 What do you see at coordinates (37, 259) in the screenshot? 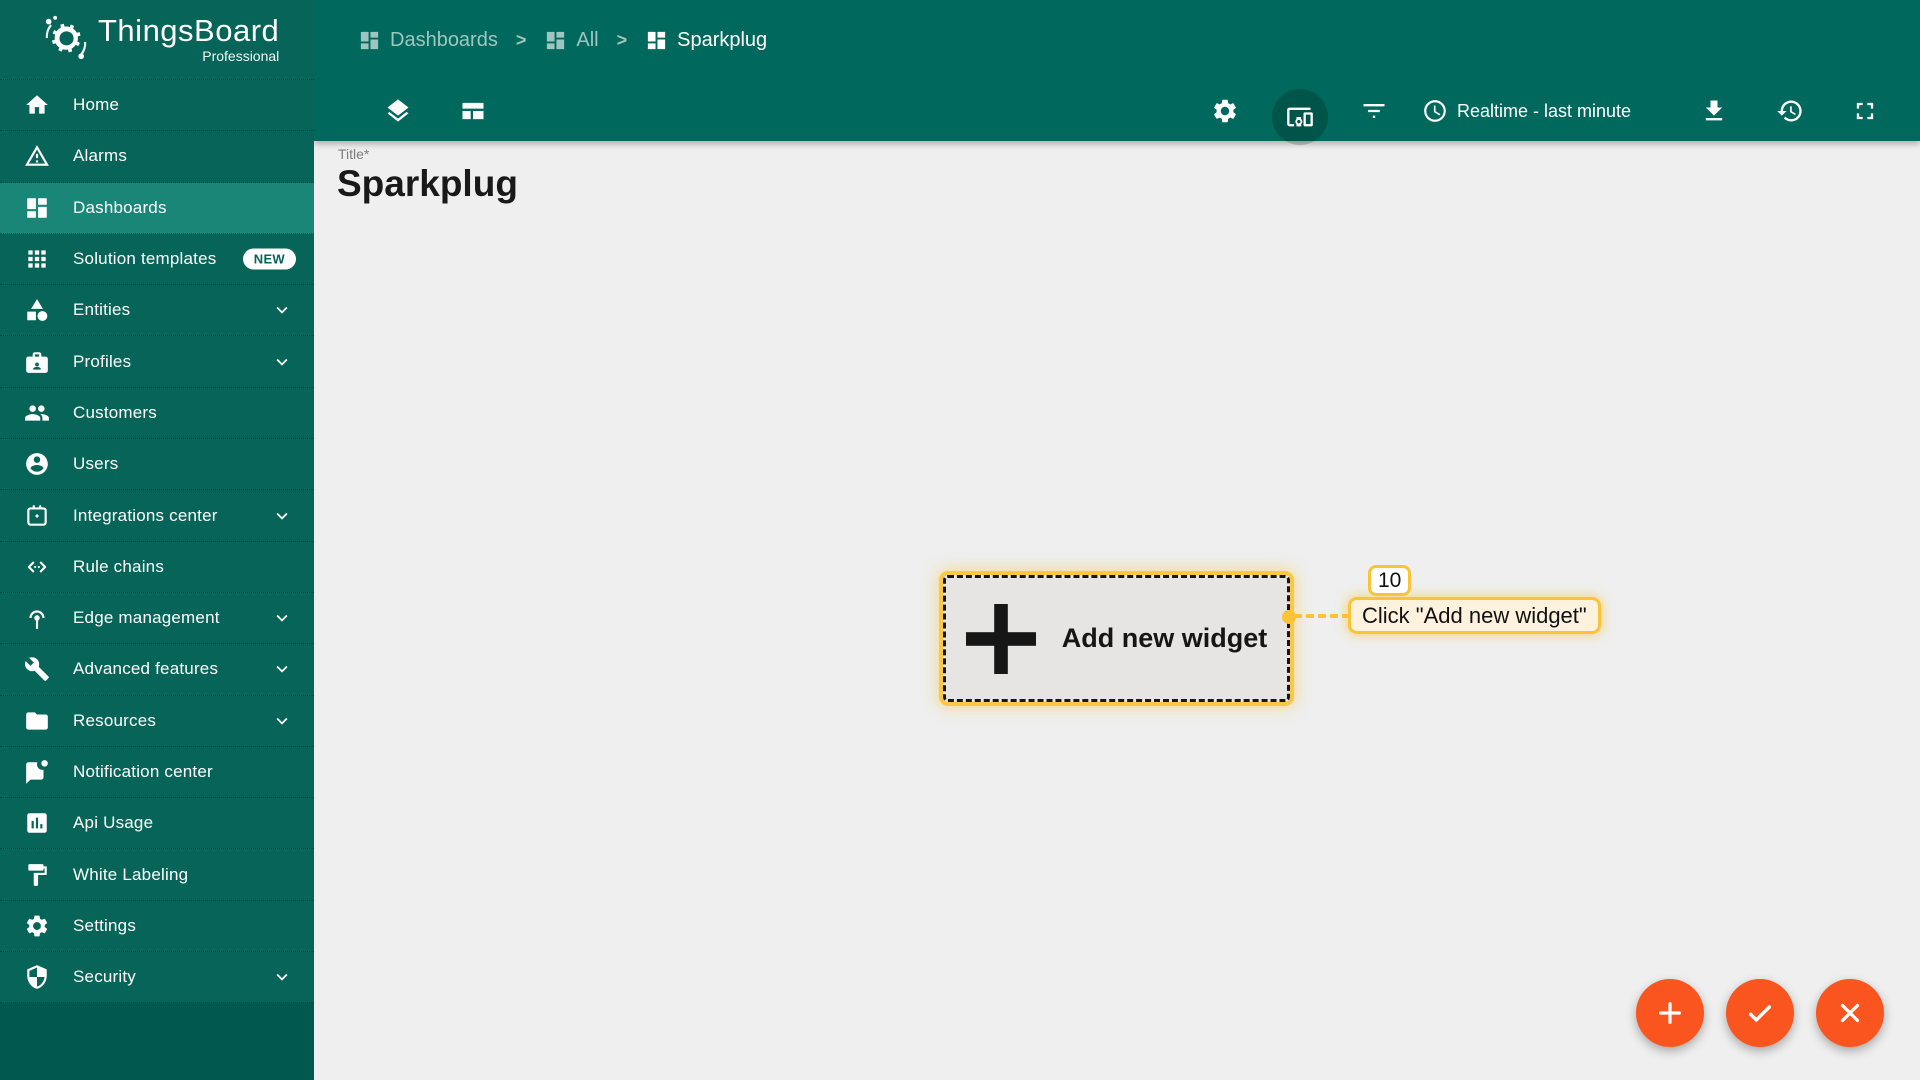
I see `solution-templates-icon` at bounding box center [37, 259].